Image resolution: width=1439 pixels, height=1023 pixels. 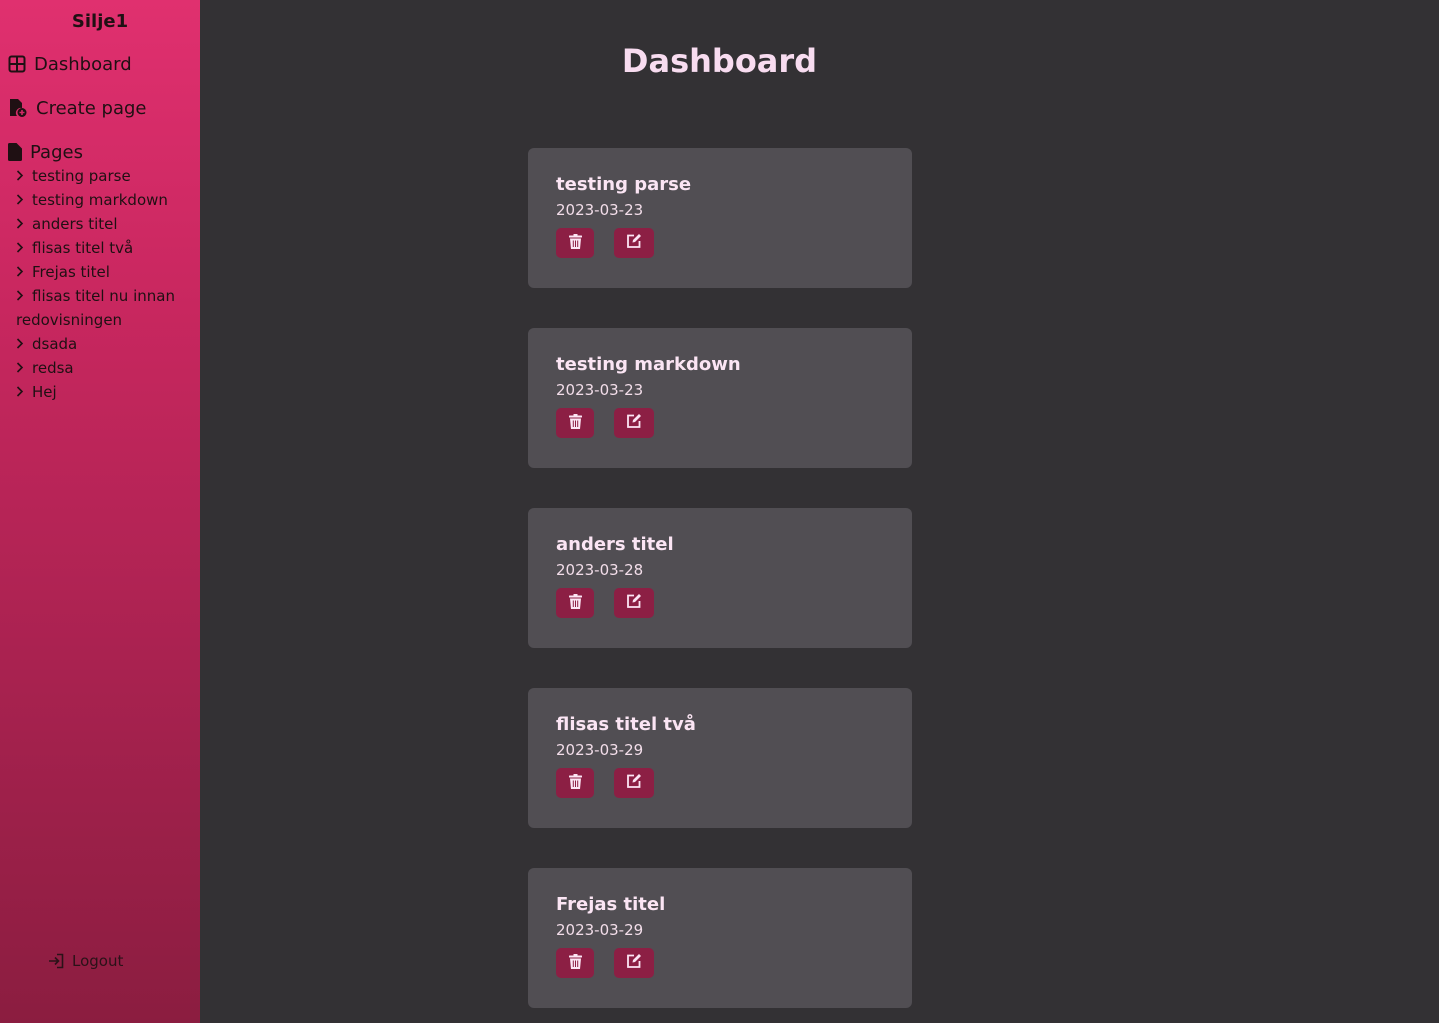 I want to click on card-title: testing markdown, so click(x=648, y=364).